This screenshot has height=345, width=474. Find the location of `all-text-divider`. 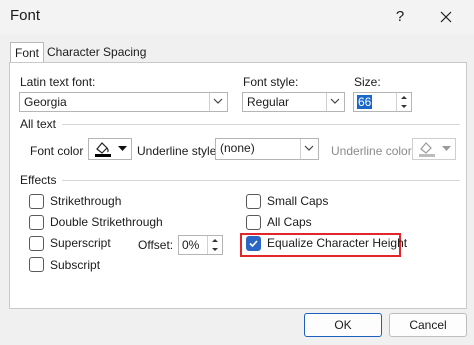

all-text-divider is located at coordinates (261, 124).